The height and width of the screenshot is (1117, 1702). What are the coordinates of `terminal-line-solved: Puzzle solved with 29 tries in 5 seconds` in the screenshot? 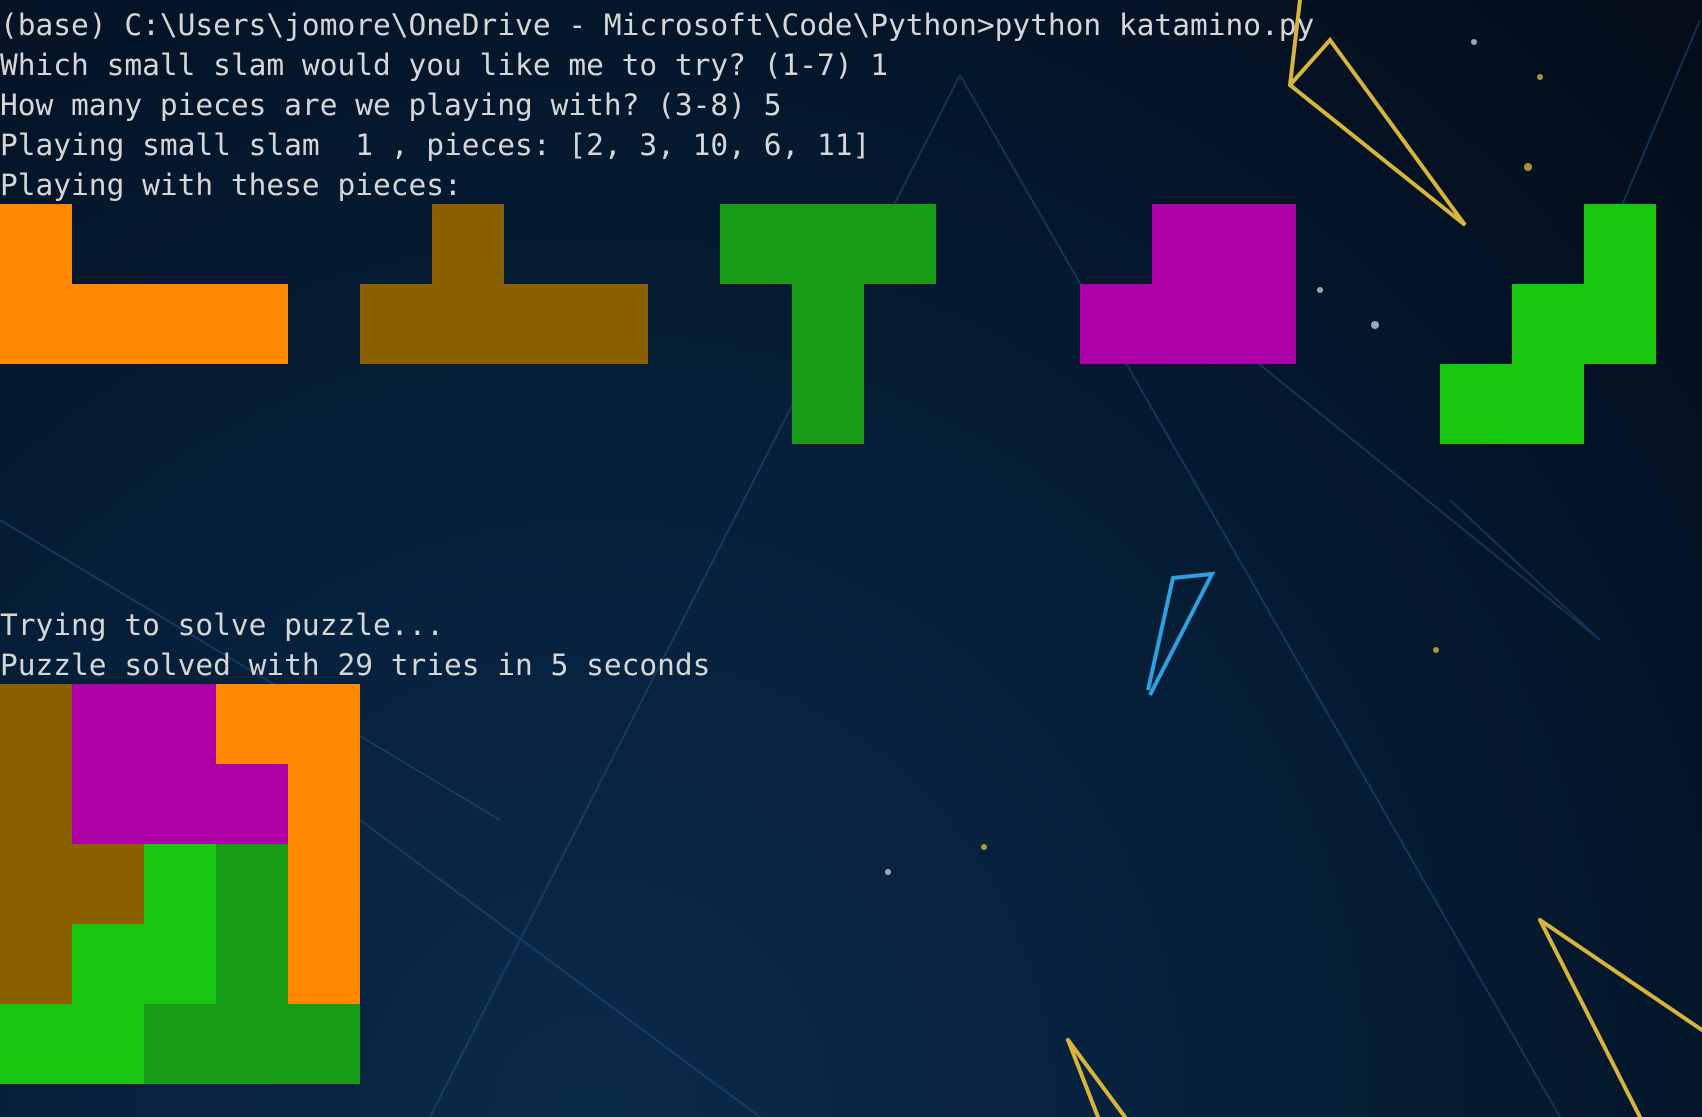 It's located at (355, 665).